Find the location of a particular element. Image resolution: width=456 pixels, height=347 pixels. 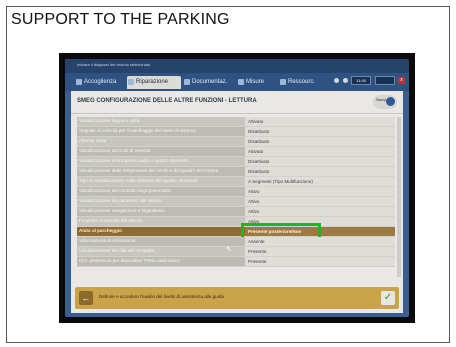

row-label: Allarme radar is located at coordinates (93, 140).